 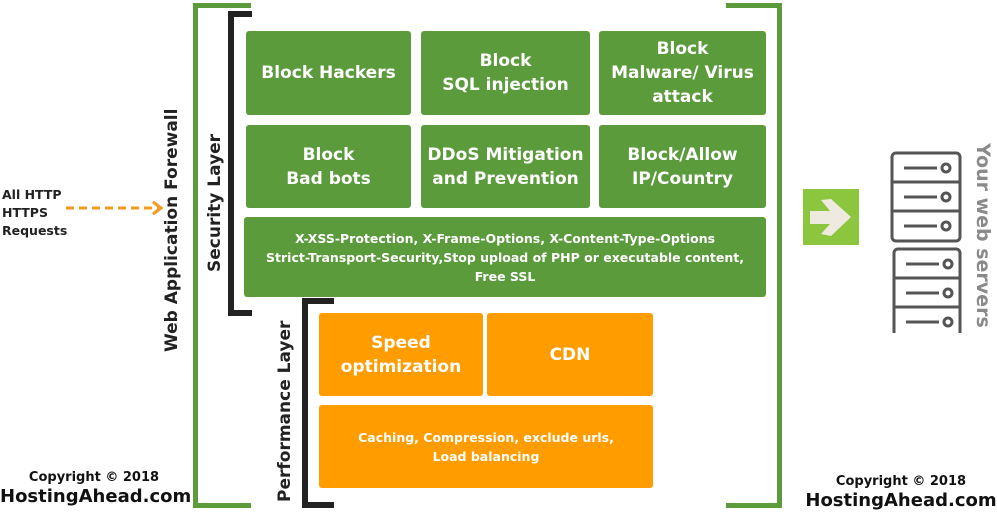 What do you see at coordinates (926, 242) in the screenshot?
I see `server-rack-icon` at bounding box center [926, 242].